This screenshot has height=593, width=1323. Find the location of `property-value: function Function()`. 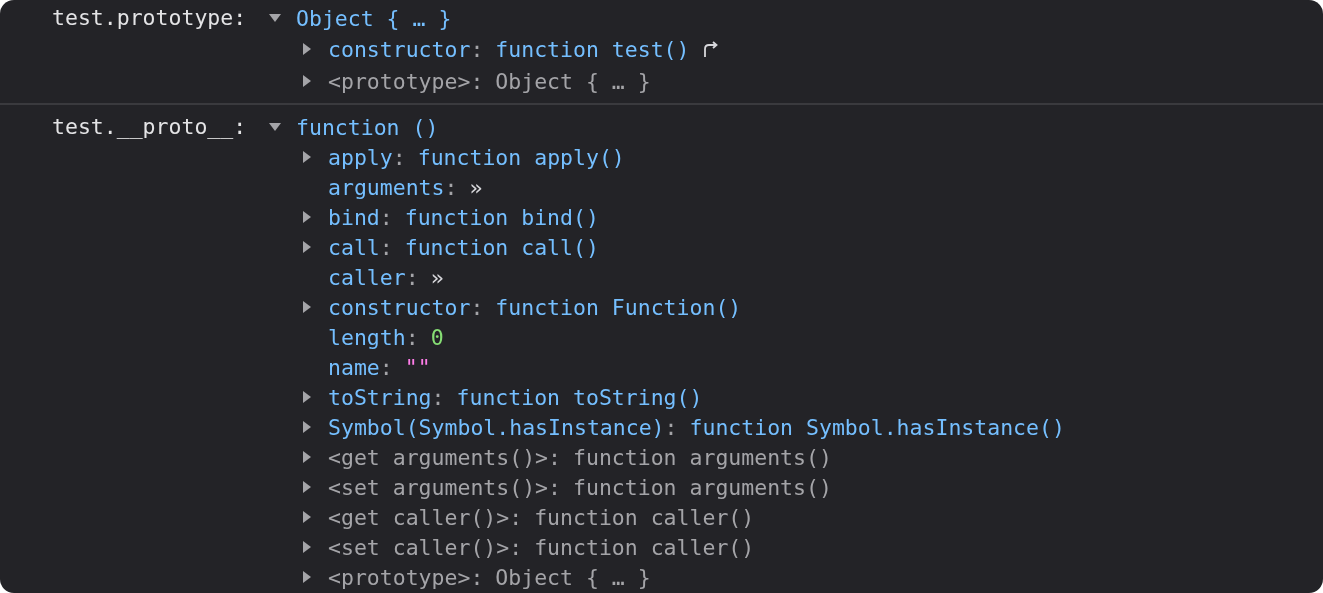

property-value: function Function() is located at coordinates (618, 307).